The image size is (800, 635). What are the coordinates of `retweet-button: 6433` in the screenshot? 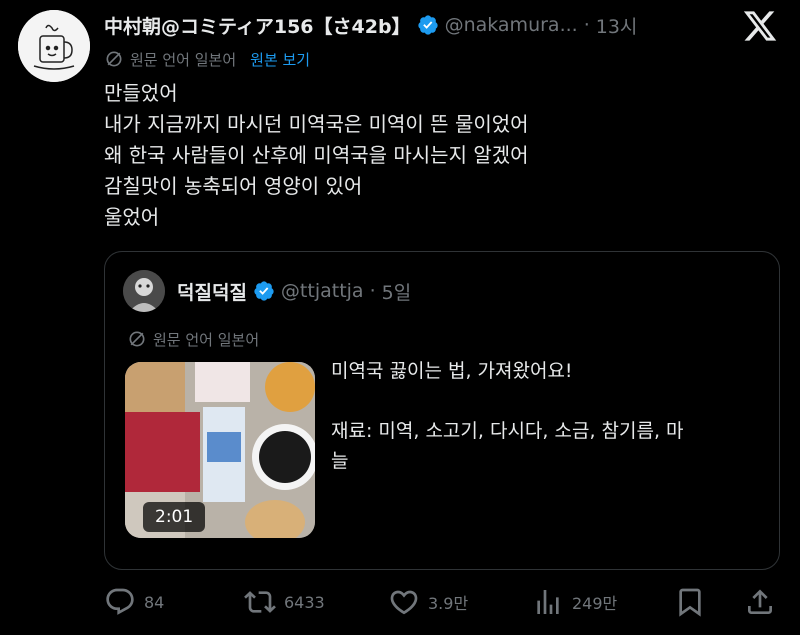 It's located at (284, 602).